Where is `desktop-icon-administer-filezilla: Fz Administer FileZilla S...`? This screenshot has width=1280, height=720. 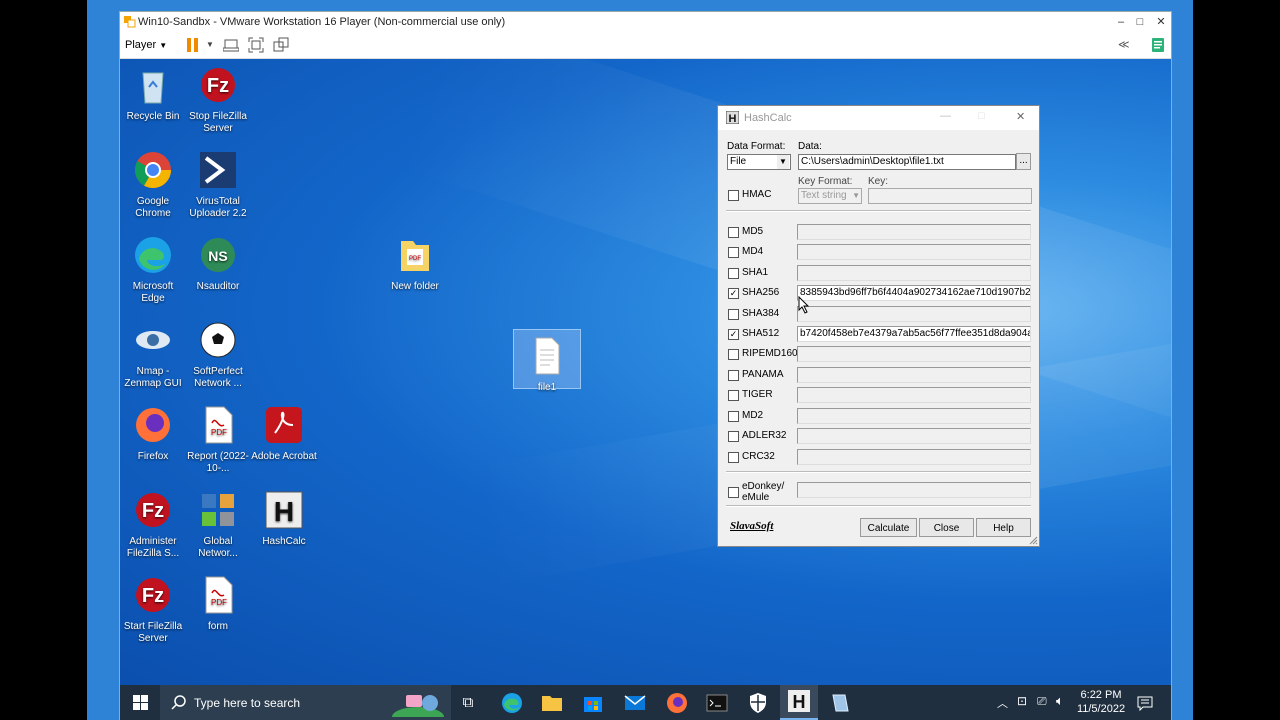
desktop-icon-administer-filezilla: Fz Administer FileZilla S... is located at coordinates (153, 522).